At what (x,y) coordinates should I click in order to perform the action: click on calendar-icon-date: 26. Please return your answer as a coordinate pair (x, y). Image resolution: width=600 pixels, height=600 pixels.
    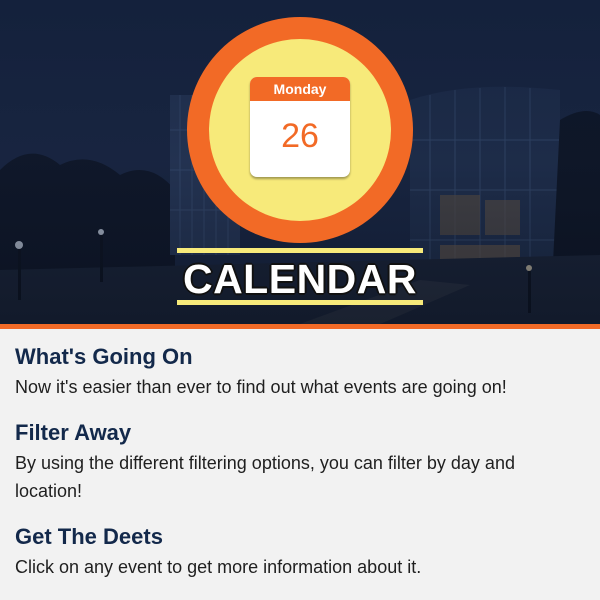
    Looking at the image, I should click on (300, 136).